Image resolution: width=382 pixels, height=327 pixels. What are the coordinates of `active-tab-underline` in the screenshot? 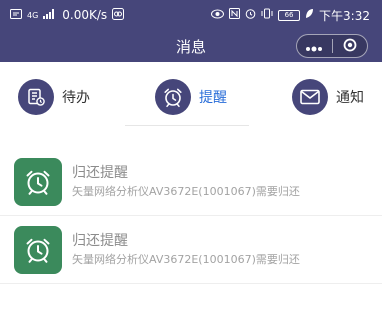 It's located at (187, 125).